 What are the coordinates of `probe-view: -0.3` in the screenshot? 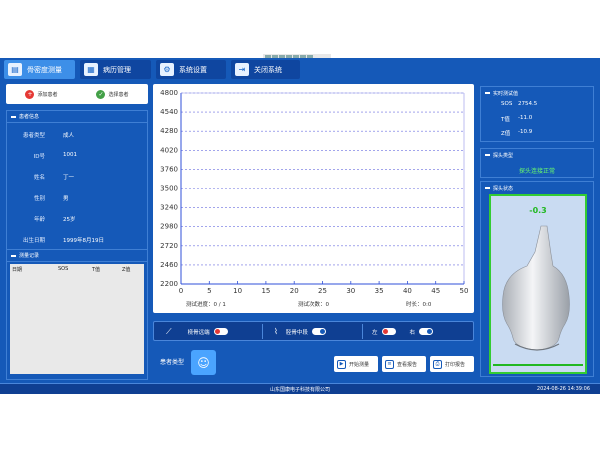 It's located at (538, 284).